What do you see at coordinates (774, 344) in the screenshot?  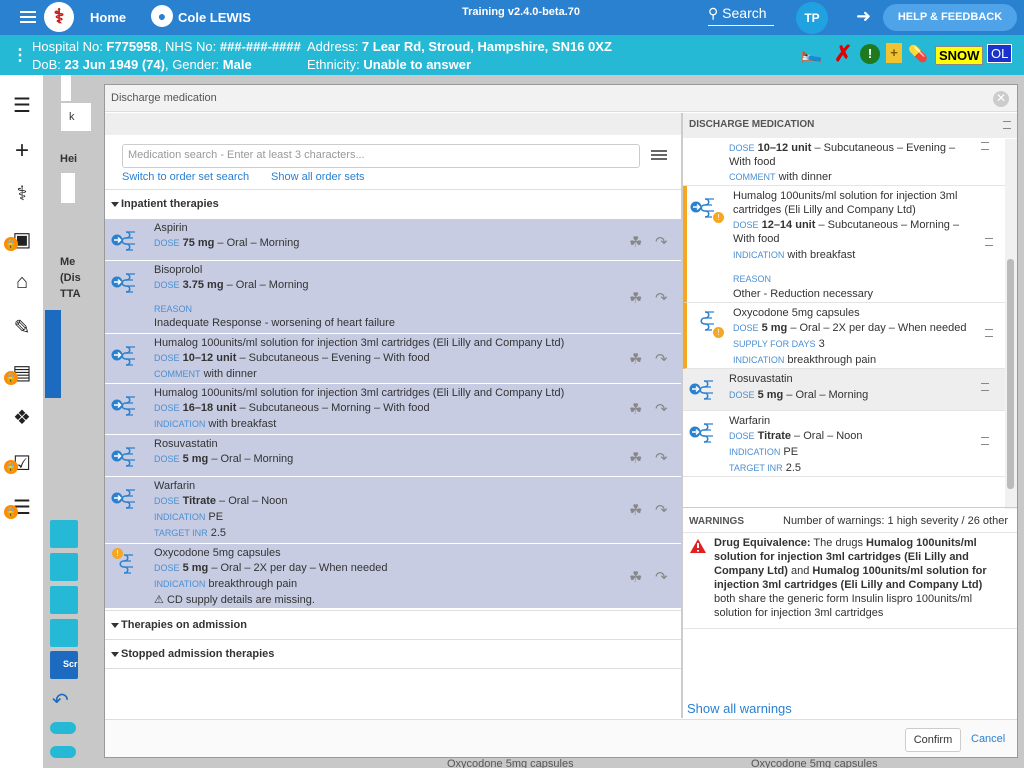 I see `supply-days-label: SUPPLY FOR DAYS` at bounding box center [774, 344].